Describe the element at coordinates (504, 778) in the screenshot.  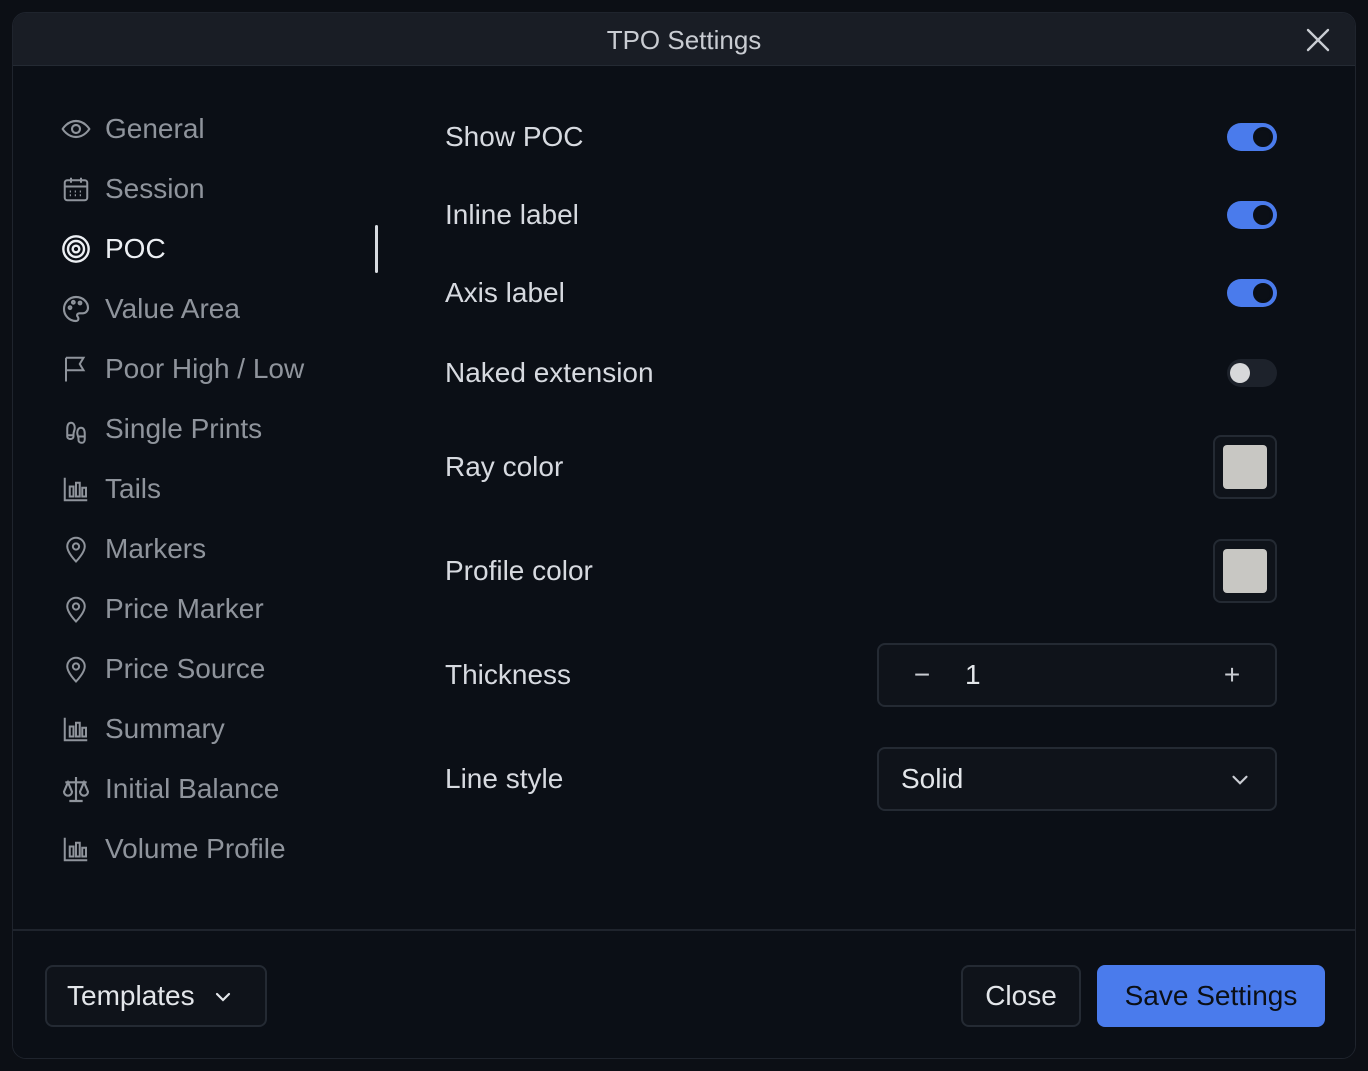
I see `setting-label: Line style` at that location.